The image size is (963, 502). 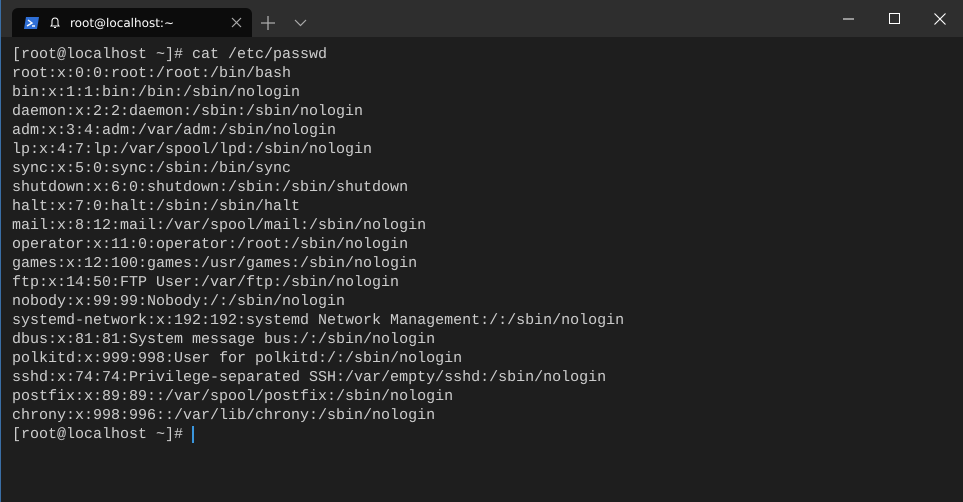 I want to click on terminal-line: chrony:x:998:996::/var/lib/chrony:/sbin/nologin, so click(x=224, y=415).